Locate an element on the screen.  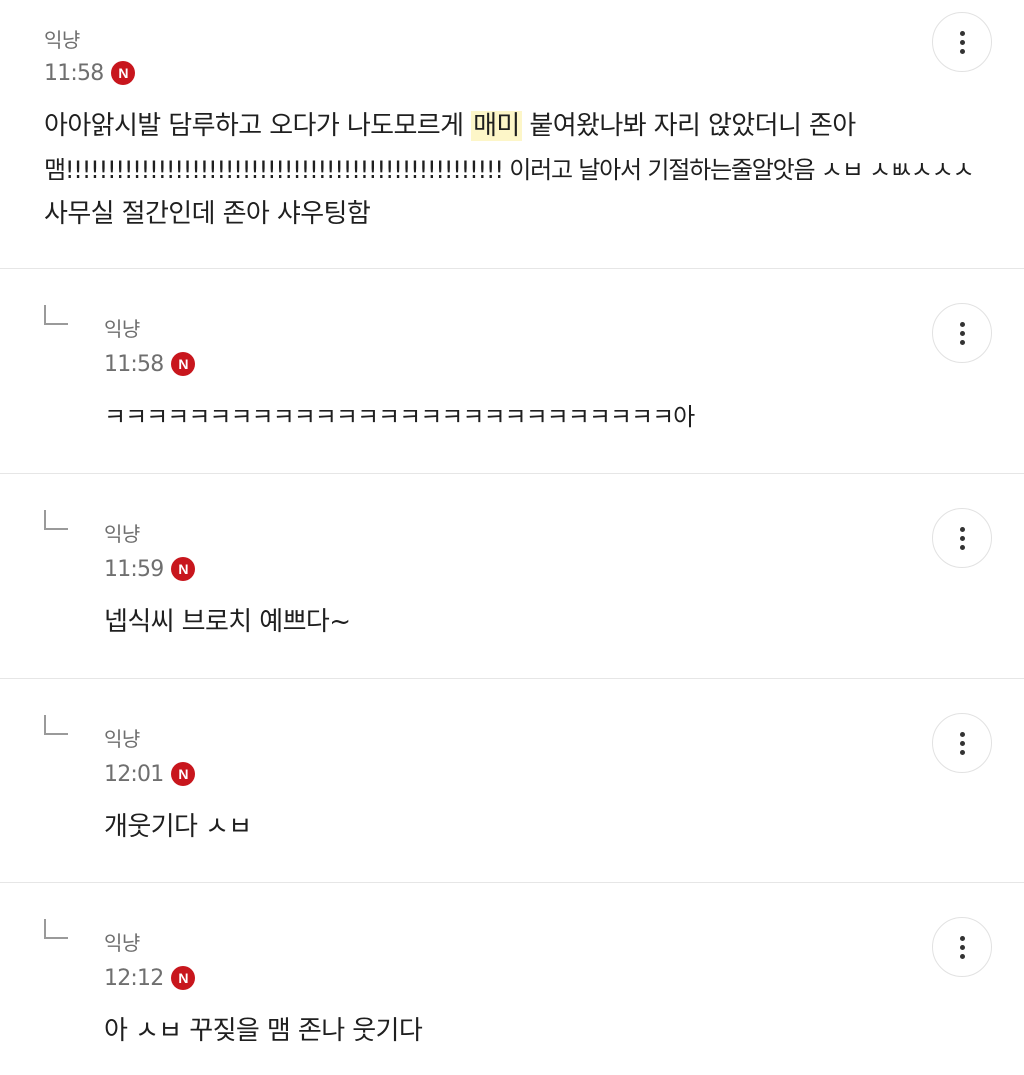
reply-meta: 12:01 N is located at coordinates (150, 774).